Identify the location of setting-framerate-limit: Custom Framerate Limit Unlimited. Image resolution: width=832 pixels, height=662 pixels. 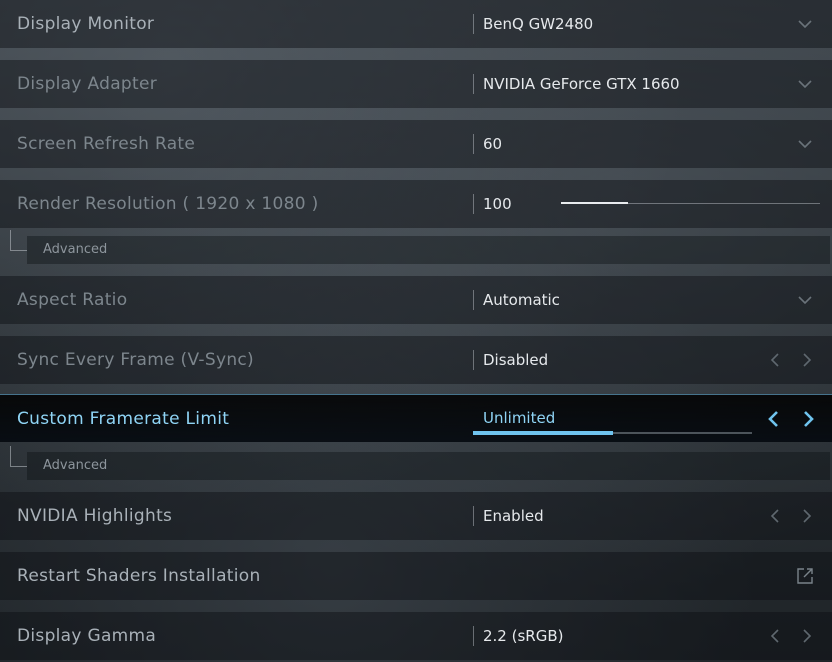
(416, 418).